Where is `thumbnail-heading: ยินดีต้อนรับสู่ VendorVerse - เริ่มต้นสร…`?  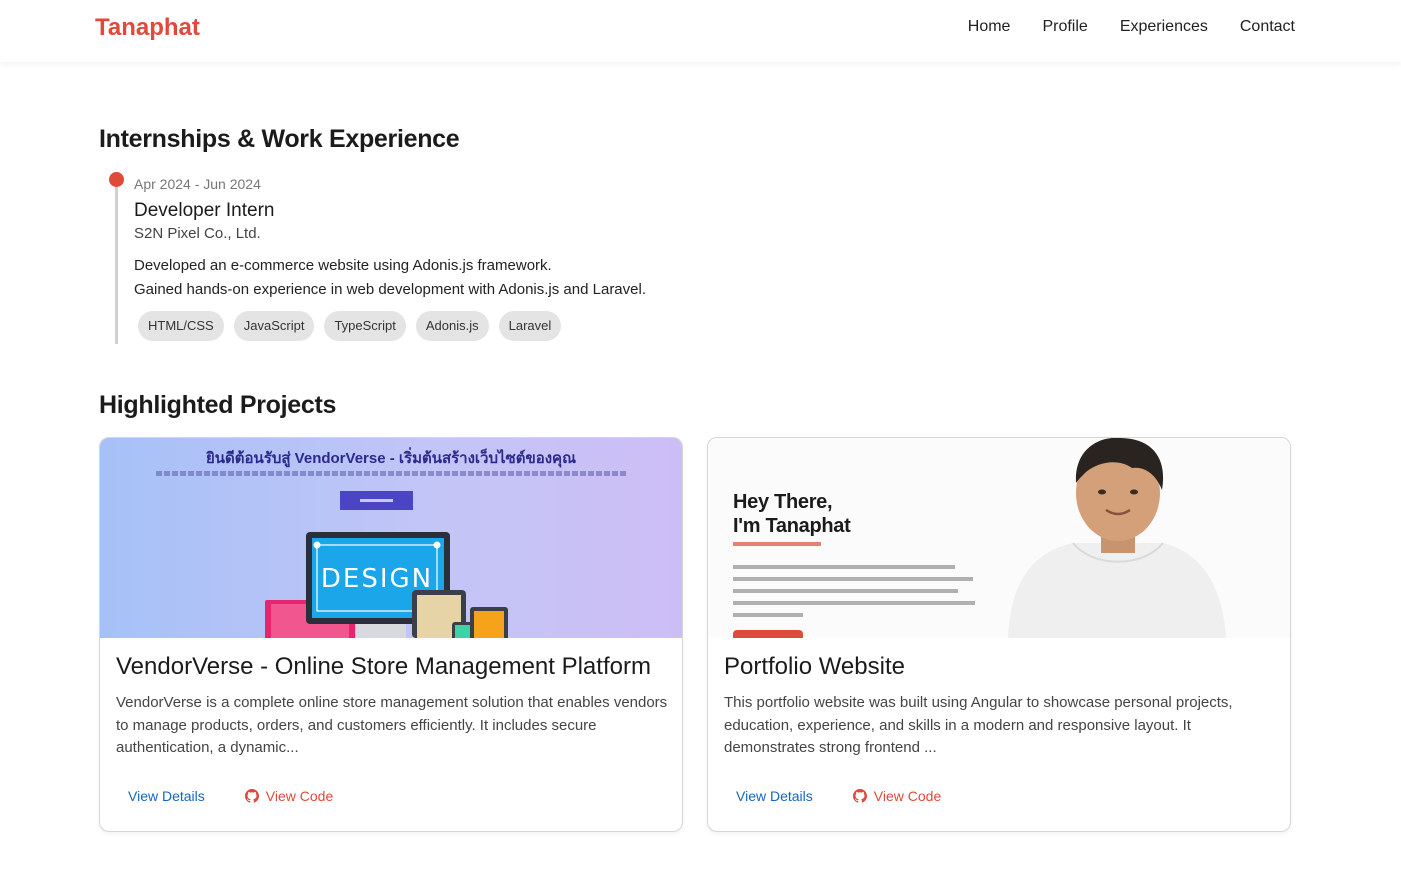
thumbnail-heading: ยินดีต้อนรับสู่ VendorVerse - เริ่มต้นสร… is located at coordinates (390, 458).